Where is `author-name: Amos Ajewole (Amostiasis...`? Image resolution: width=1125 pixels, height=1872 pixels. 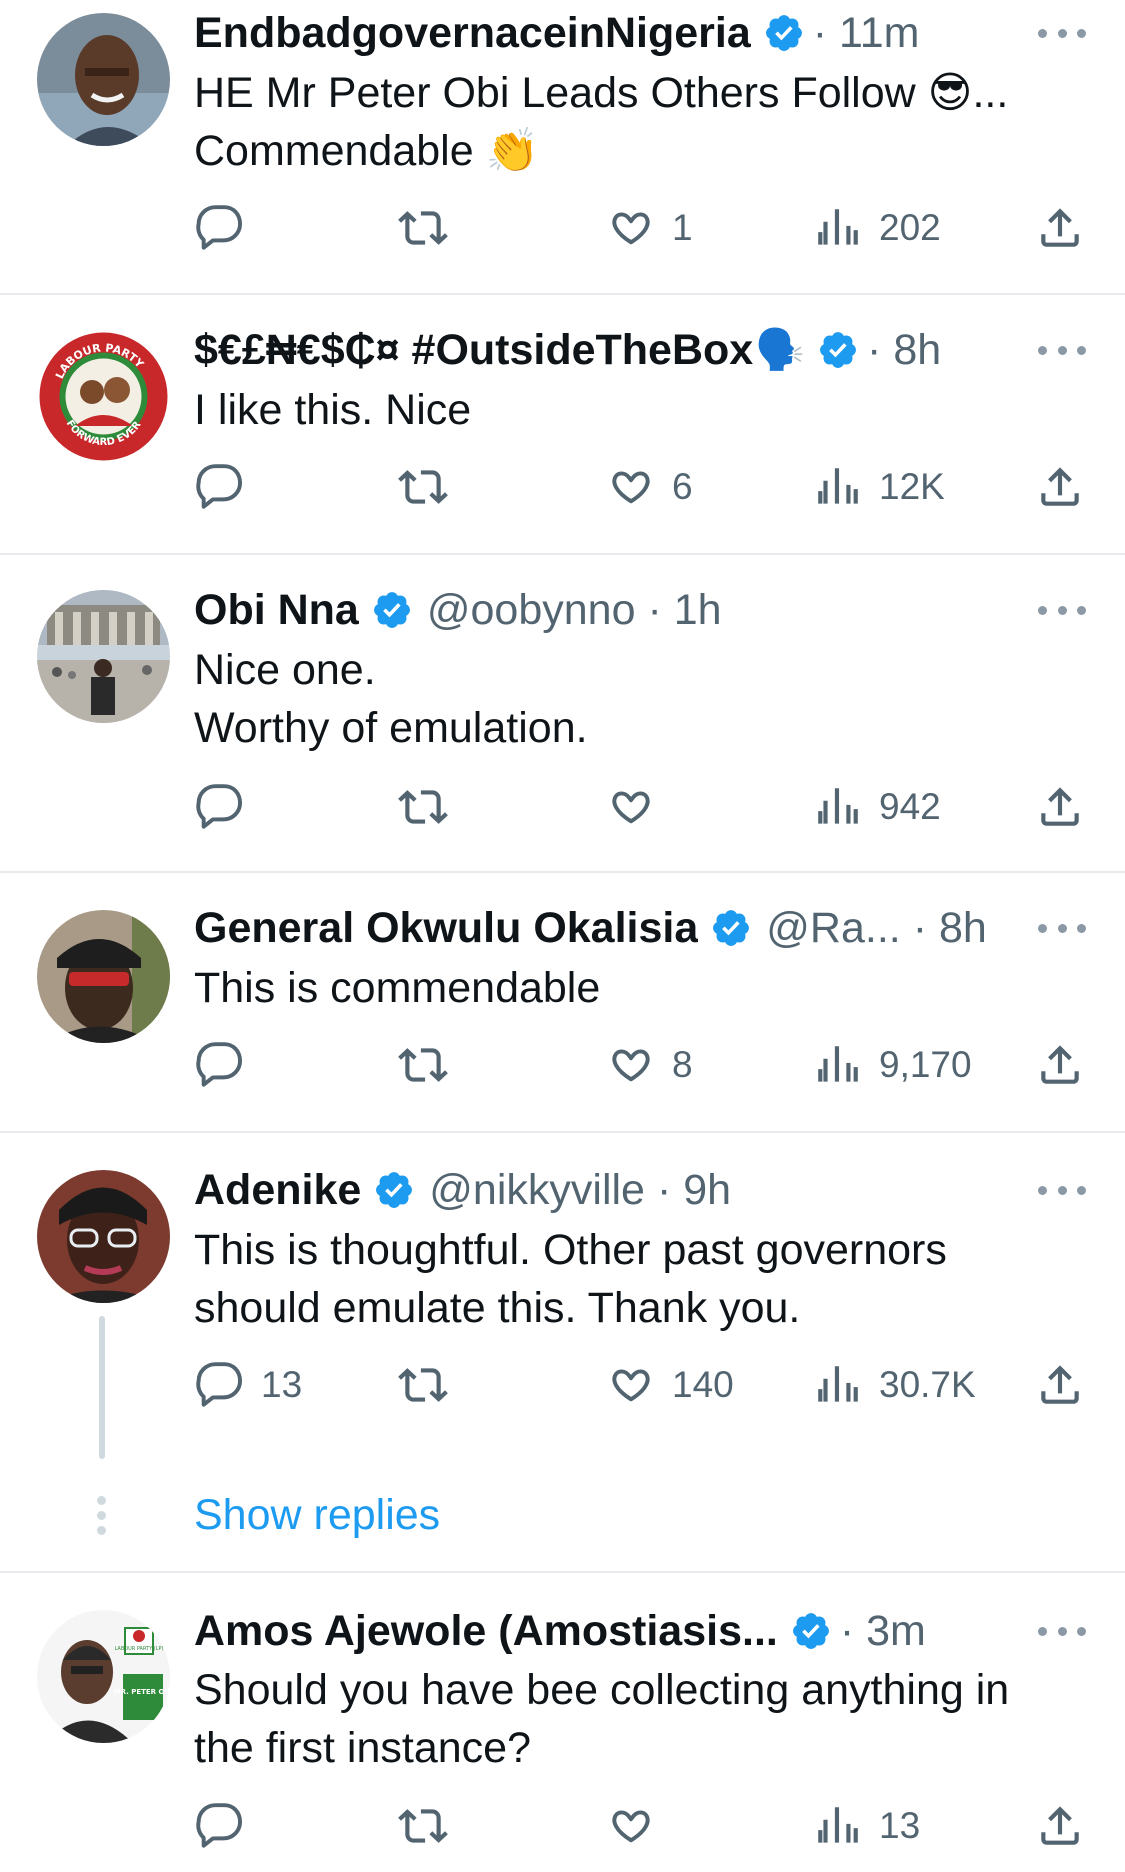
author-name: Amos Ajewole (Amostiasis... is located at coordinates (486, 1631).